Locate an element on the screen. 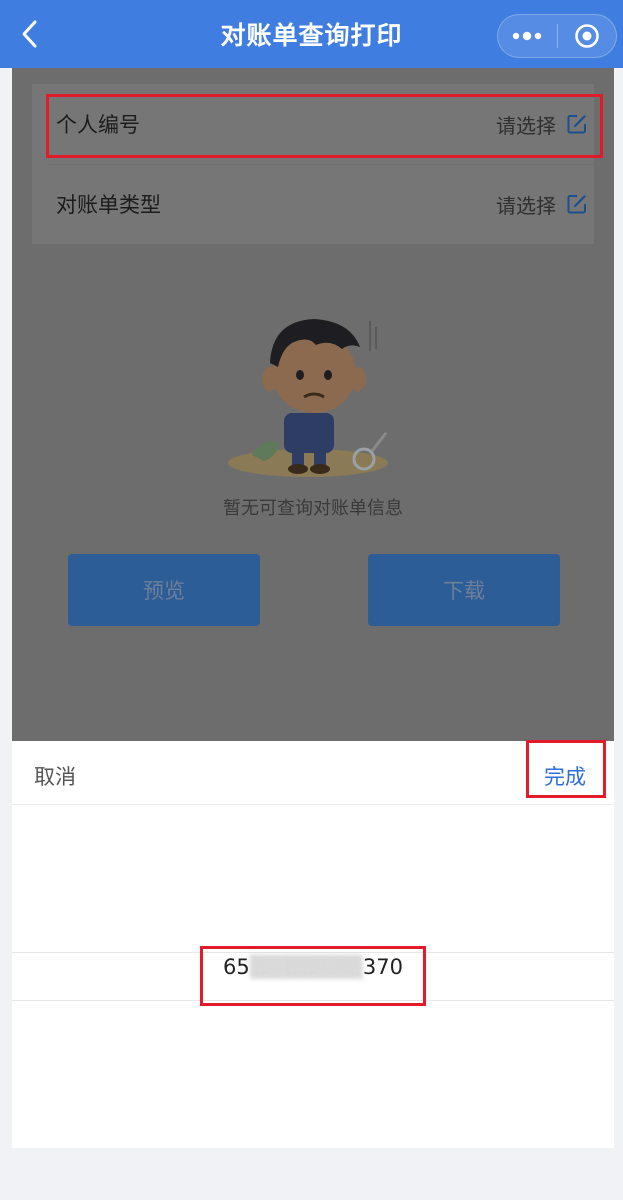 This screenshot has height=1200, width=623. page-title: 对账单查询打印 is located at coordinates (311, 35).